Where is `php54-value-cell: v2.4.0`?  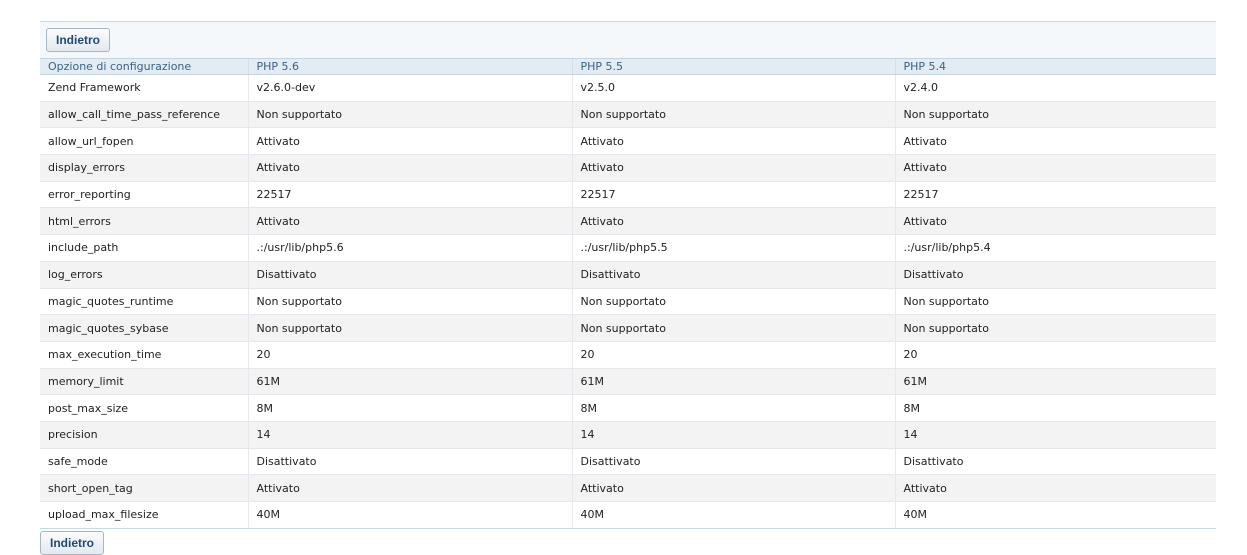 php54-value-cell: v2.4.0 is located at coordinates (1055, 88).